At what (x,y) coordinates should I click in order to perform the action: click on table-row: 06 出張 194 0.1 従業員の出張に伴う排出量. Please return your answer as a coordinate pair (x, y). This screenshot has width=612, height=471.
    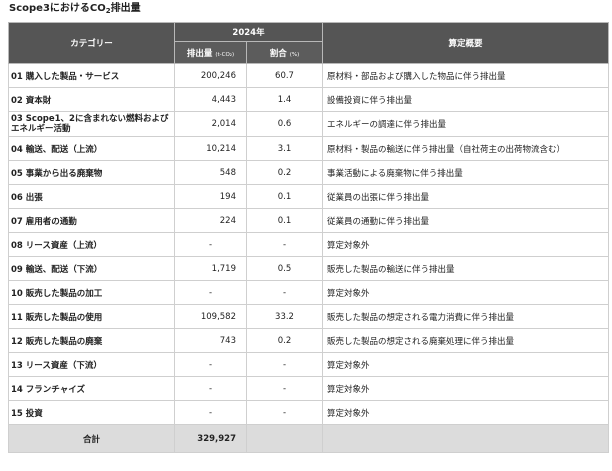
    Looking at the image, I should click on (309, 196).